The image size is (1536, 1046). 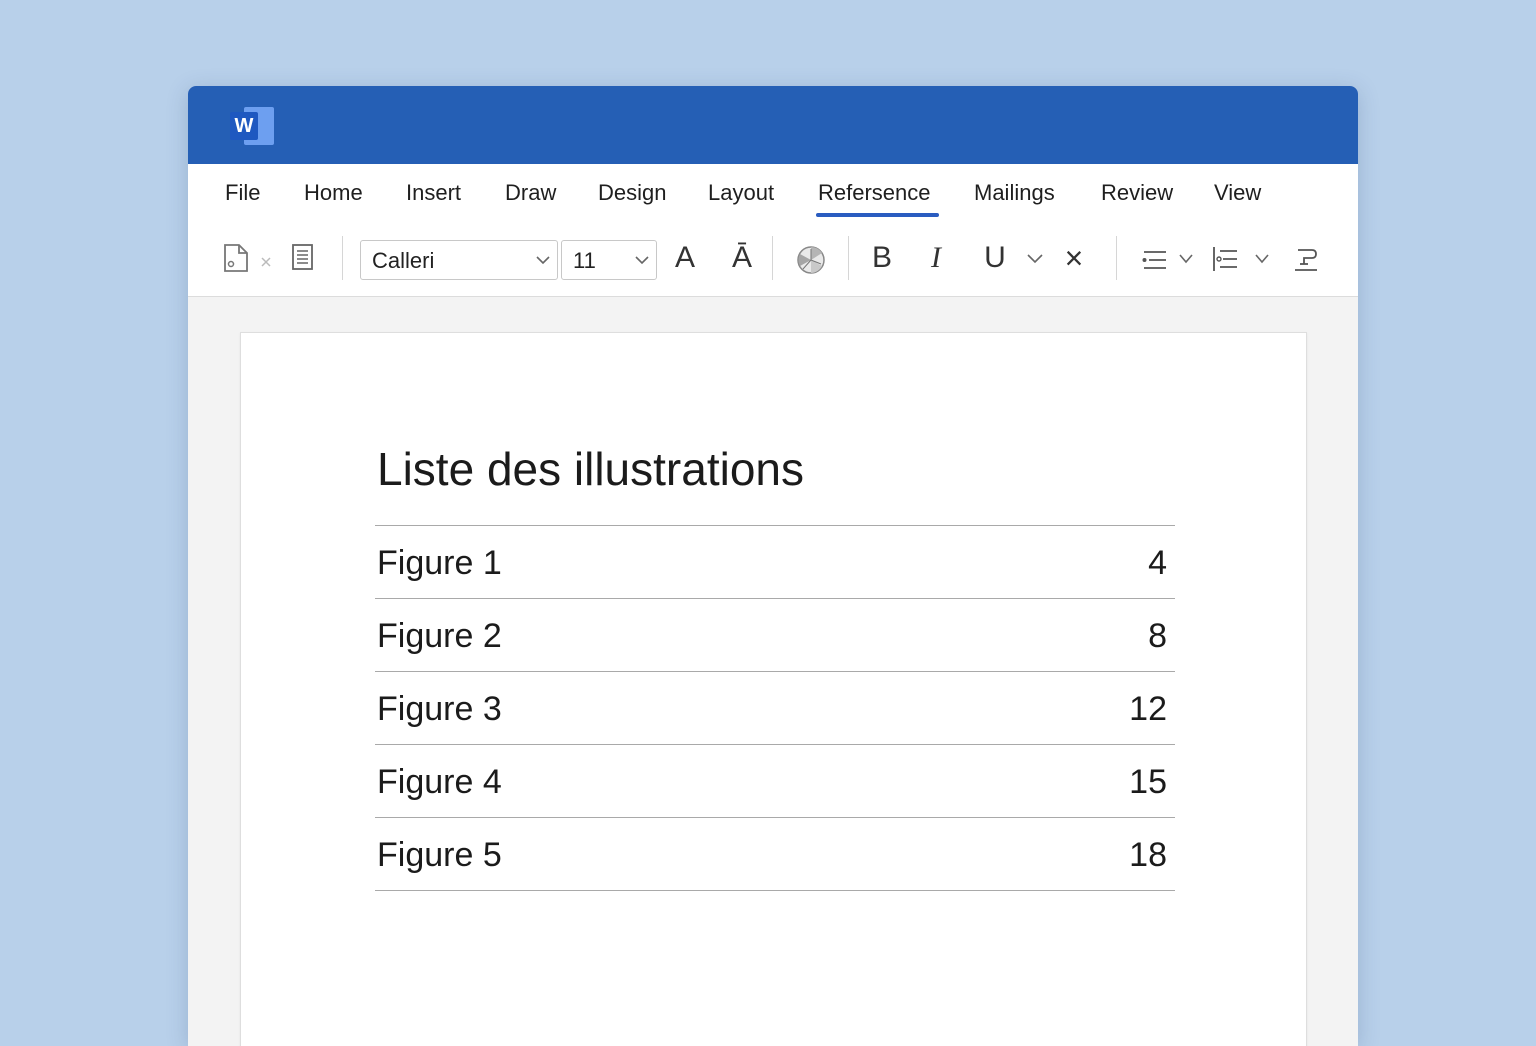 What do you see at coordinates (632, 193) in the screenshot?
I see `tab-design: Design` at bounding box center [632, 193].